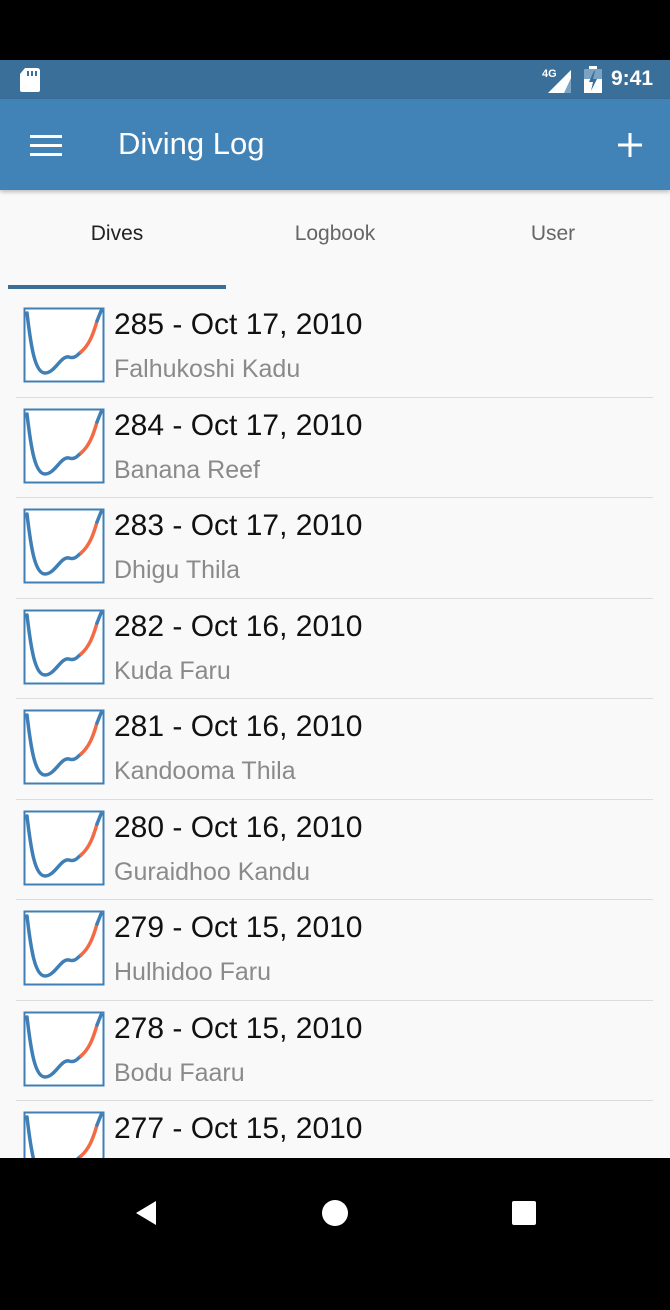  Describe the element at coordinates (549, 74) in the screenshot. I see `svg-text: 4G` at that location.